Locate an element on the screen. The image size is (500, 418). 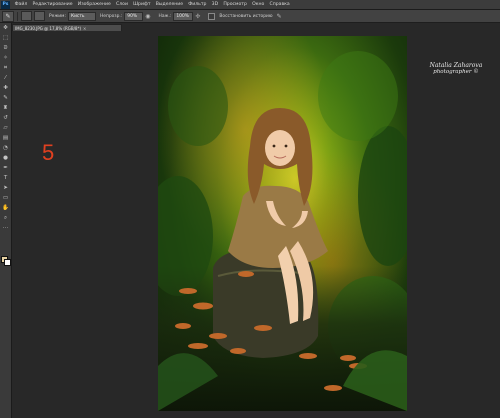
menu-help: Справка is located at coordinates (279, 4).